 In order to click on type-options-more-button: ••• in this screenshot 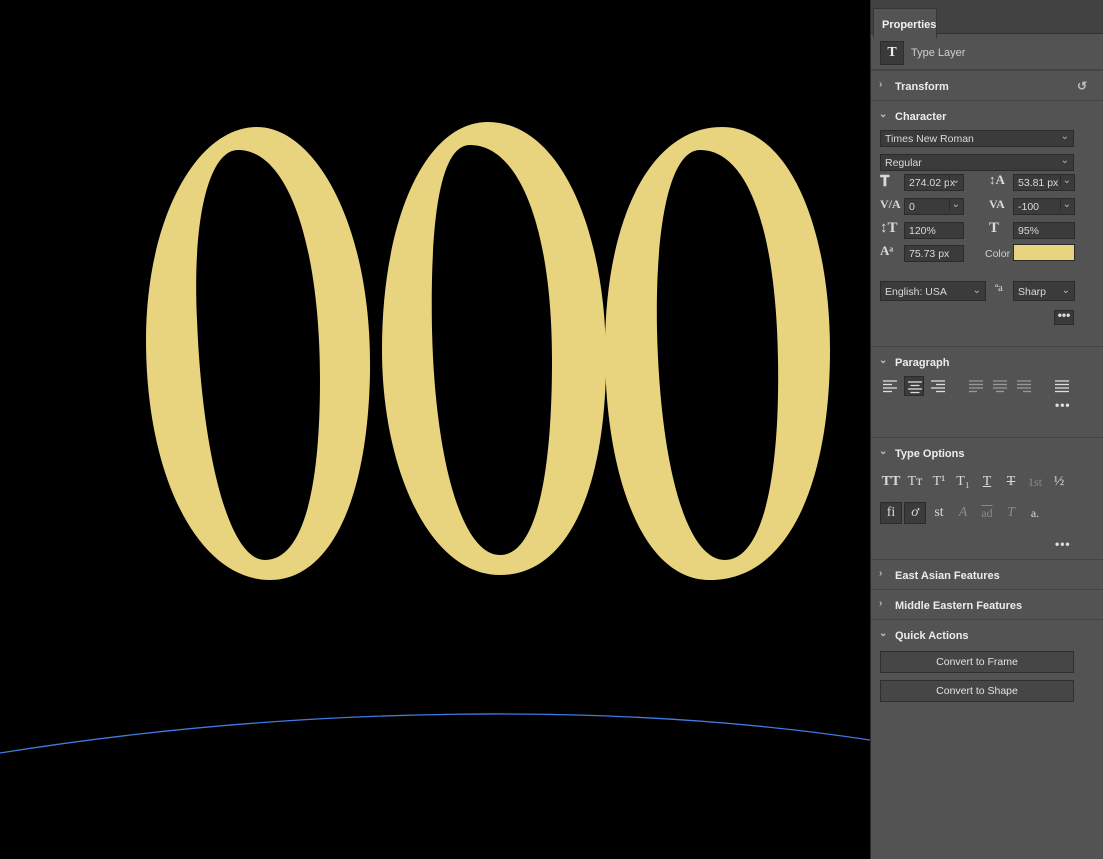, I will do `click(1063, 544)`.